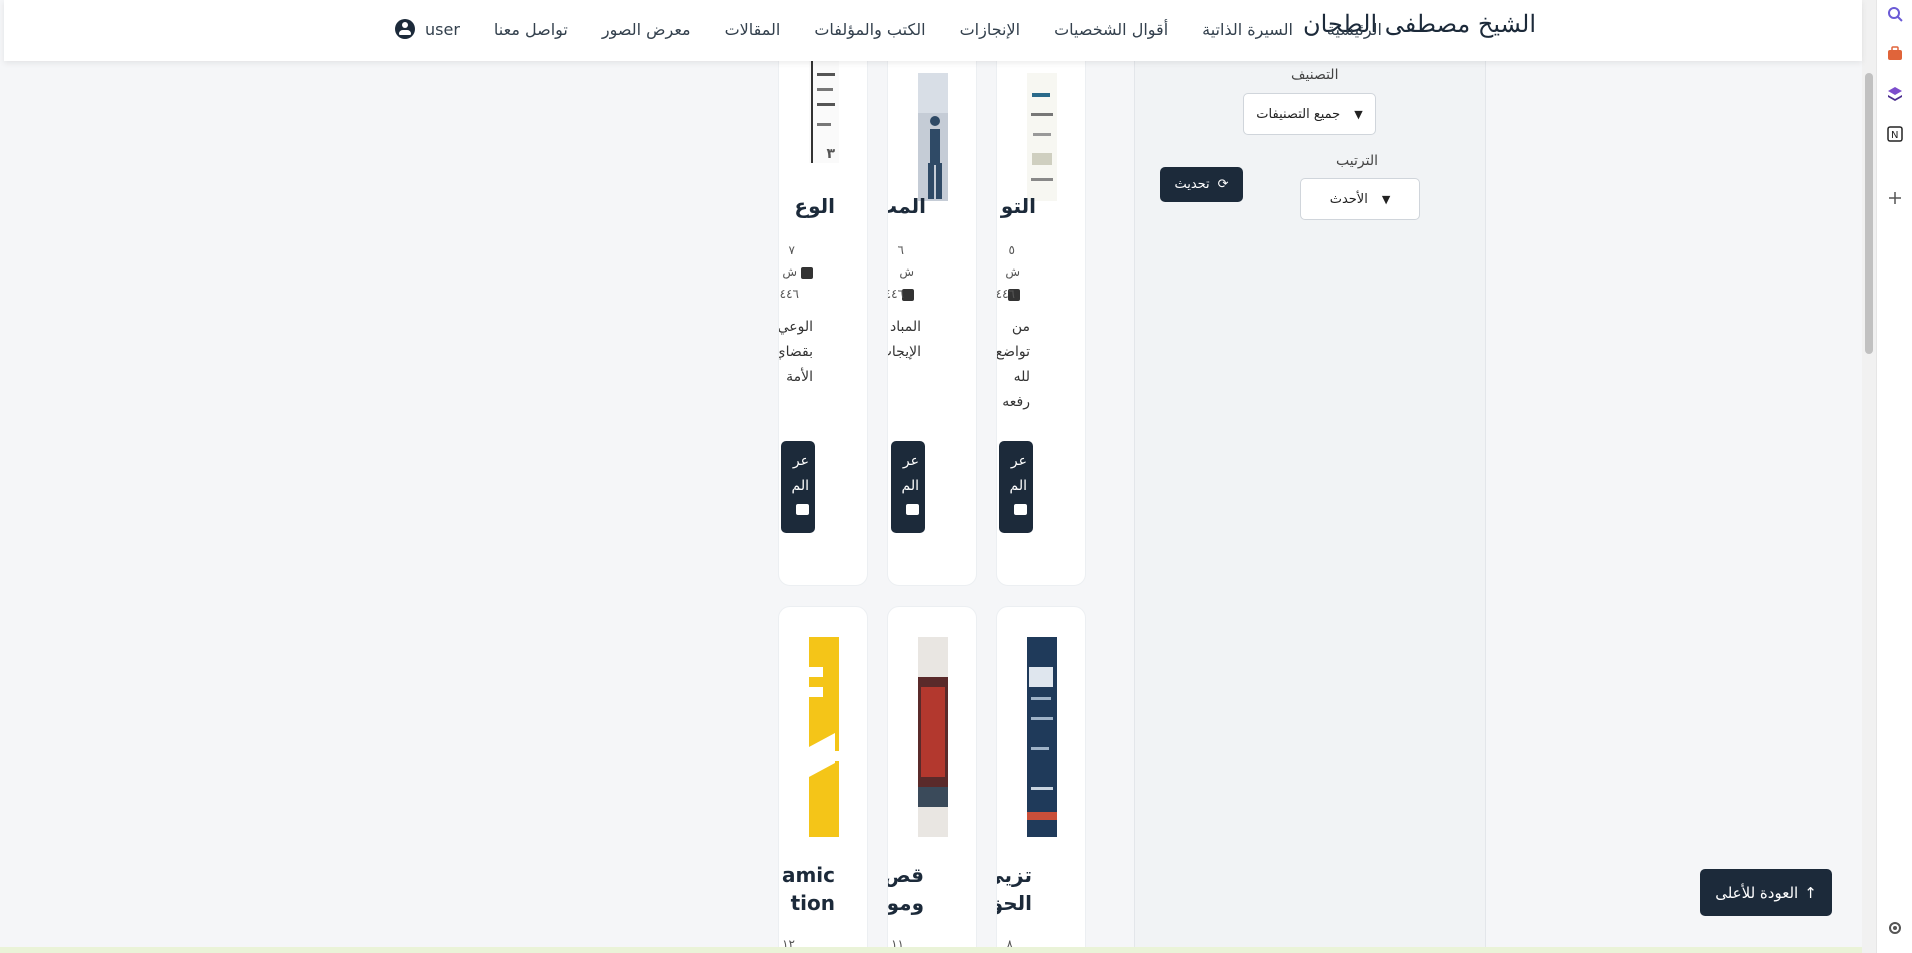 This screenshot has width=1912, height=953. I want to click on sort-select: الأحدث ▼, so click(1360, 199).